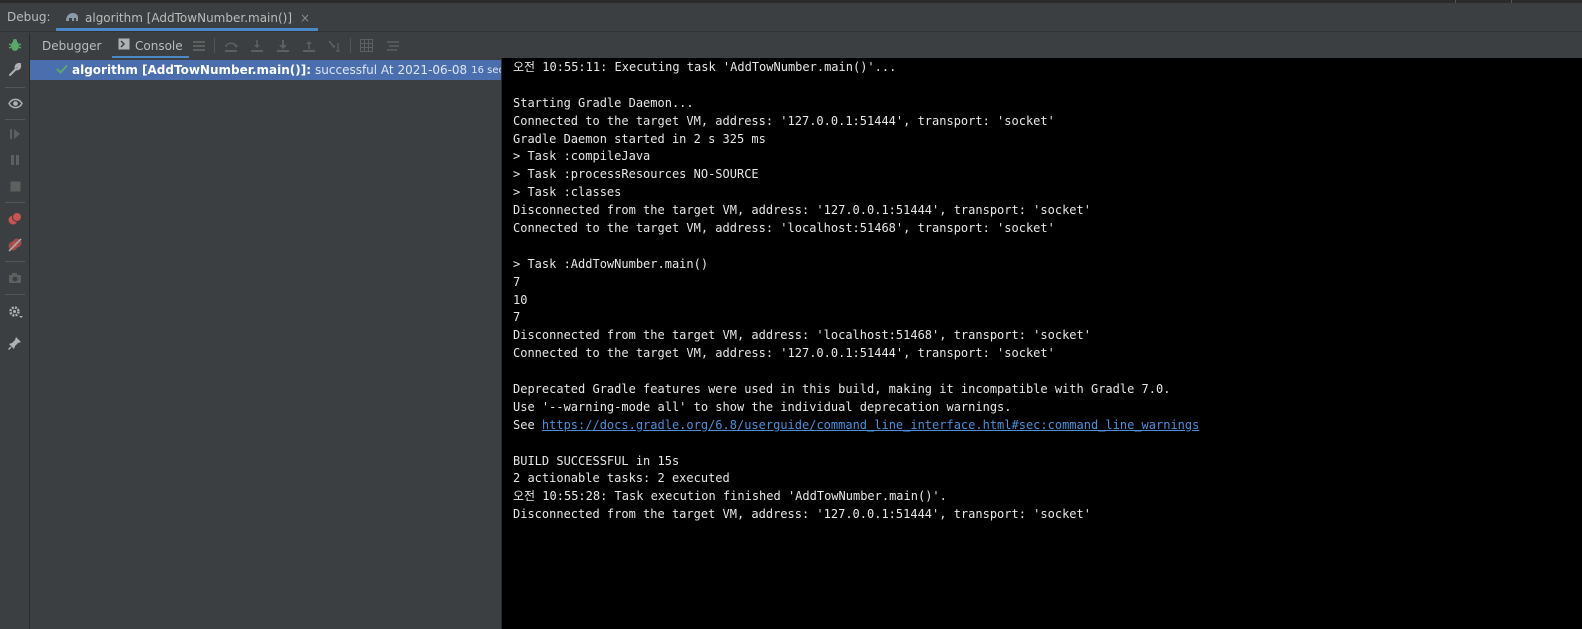  I want to click on console-line-text: > Task :compileJava, so click(582, 156).